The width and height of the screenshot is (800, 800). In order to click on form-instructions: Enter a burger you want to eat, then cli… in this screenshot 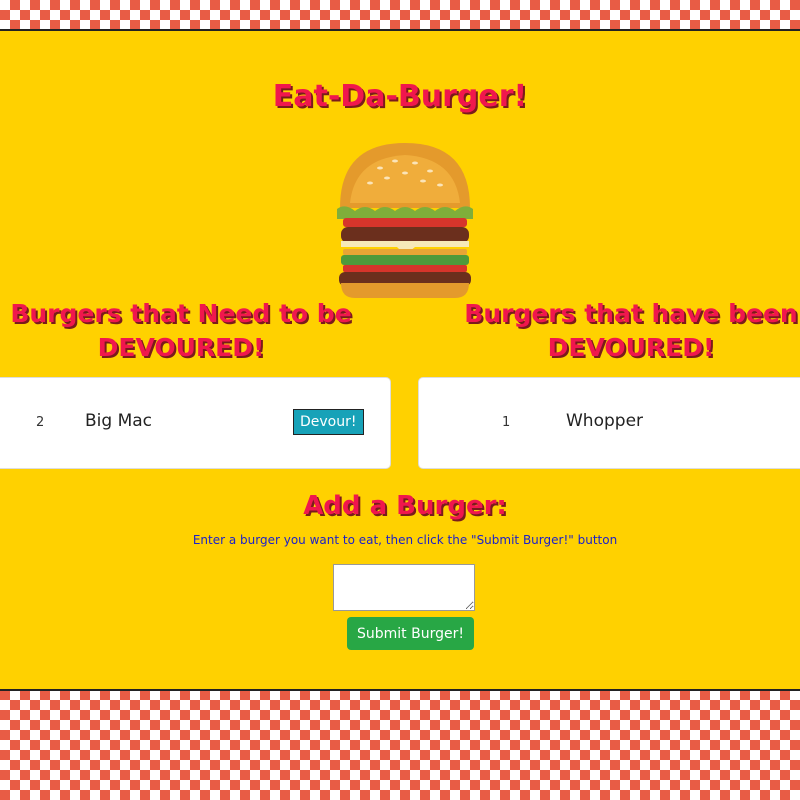, I will do `click(405, 540)`.